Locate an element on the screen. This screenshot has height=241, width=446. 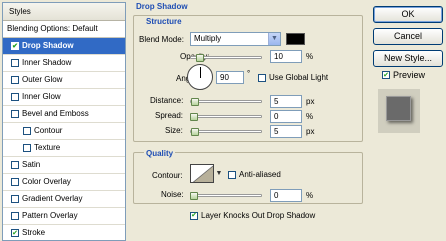
style-item-label: Contour is located at coordinates (48, 130).